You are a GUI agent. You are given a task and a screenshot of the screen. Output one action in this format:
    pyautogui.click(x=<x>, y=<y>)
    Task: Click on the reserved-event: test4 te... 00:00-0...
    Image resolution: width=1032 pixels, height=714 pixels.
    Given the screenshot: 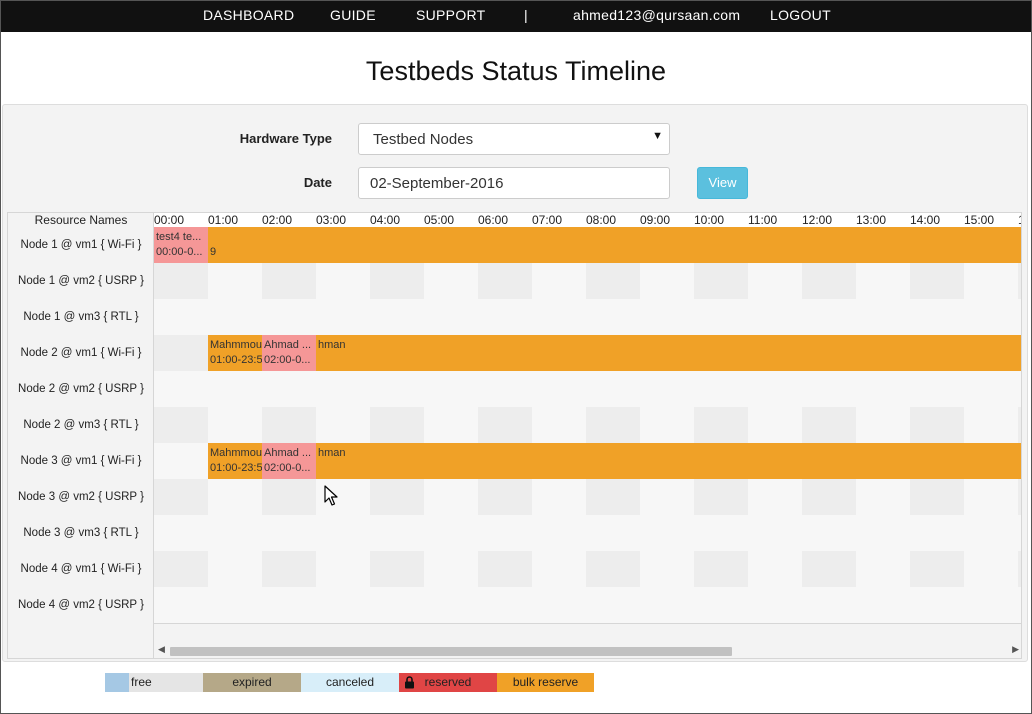 What is the action you would take?
    pyautogui.click(x=181, y=245)
    